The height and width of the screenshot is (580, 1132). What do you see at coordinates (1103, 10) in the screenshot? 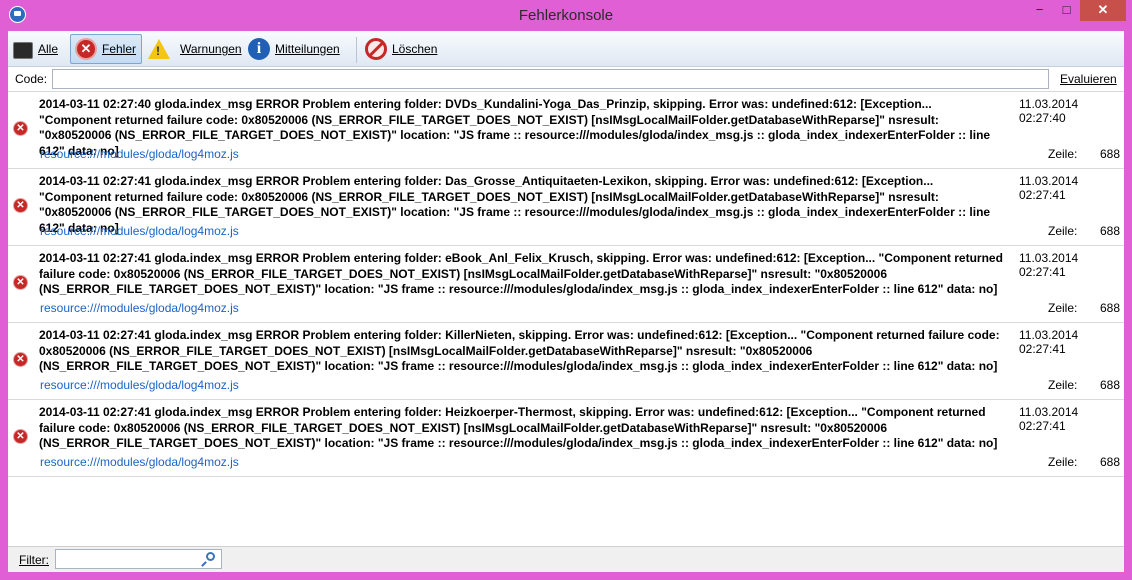
I see `close-button: ✕` at bounding box center [1103, 10].